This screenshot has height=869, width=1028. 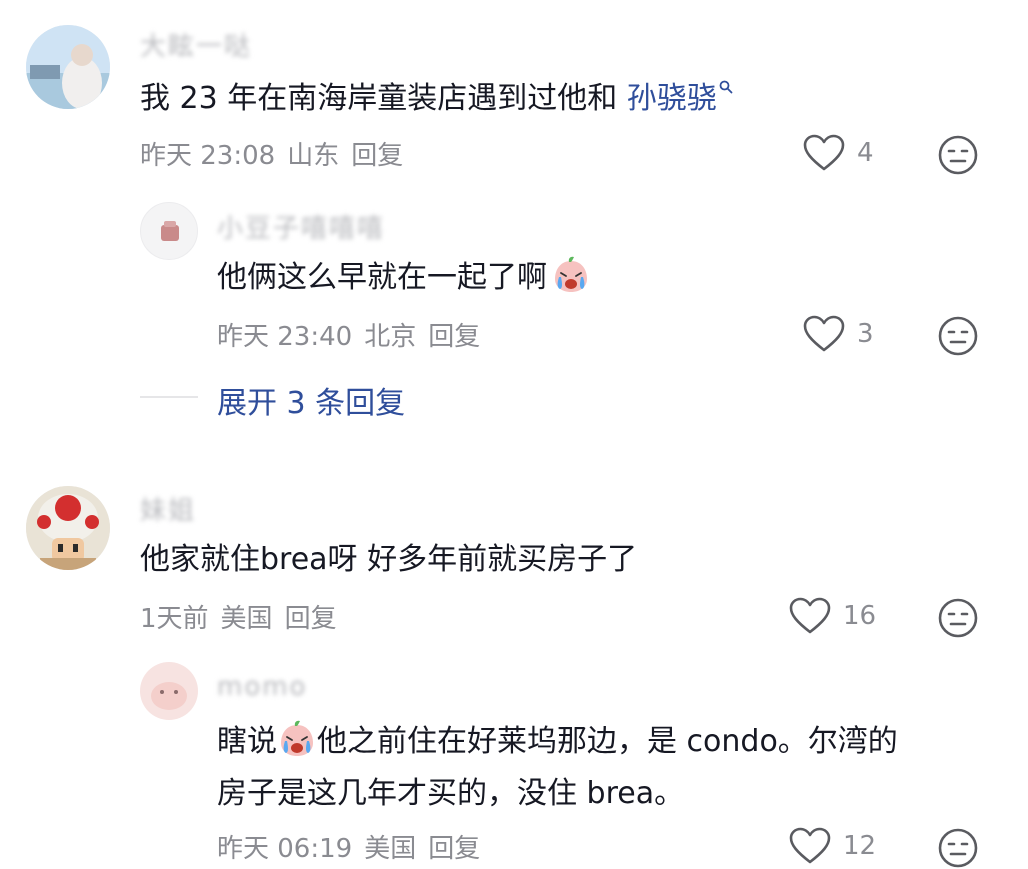 What do you see at coordinates (382, 277) in the screenshot?
I see `reply-text-body: 他俩这么早就在一起了啊` at bounding box center [382, 277].